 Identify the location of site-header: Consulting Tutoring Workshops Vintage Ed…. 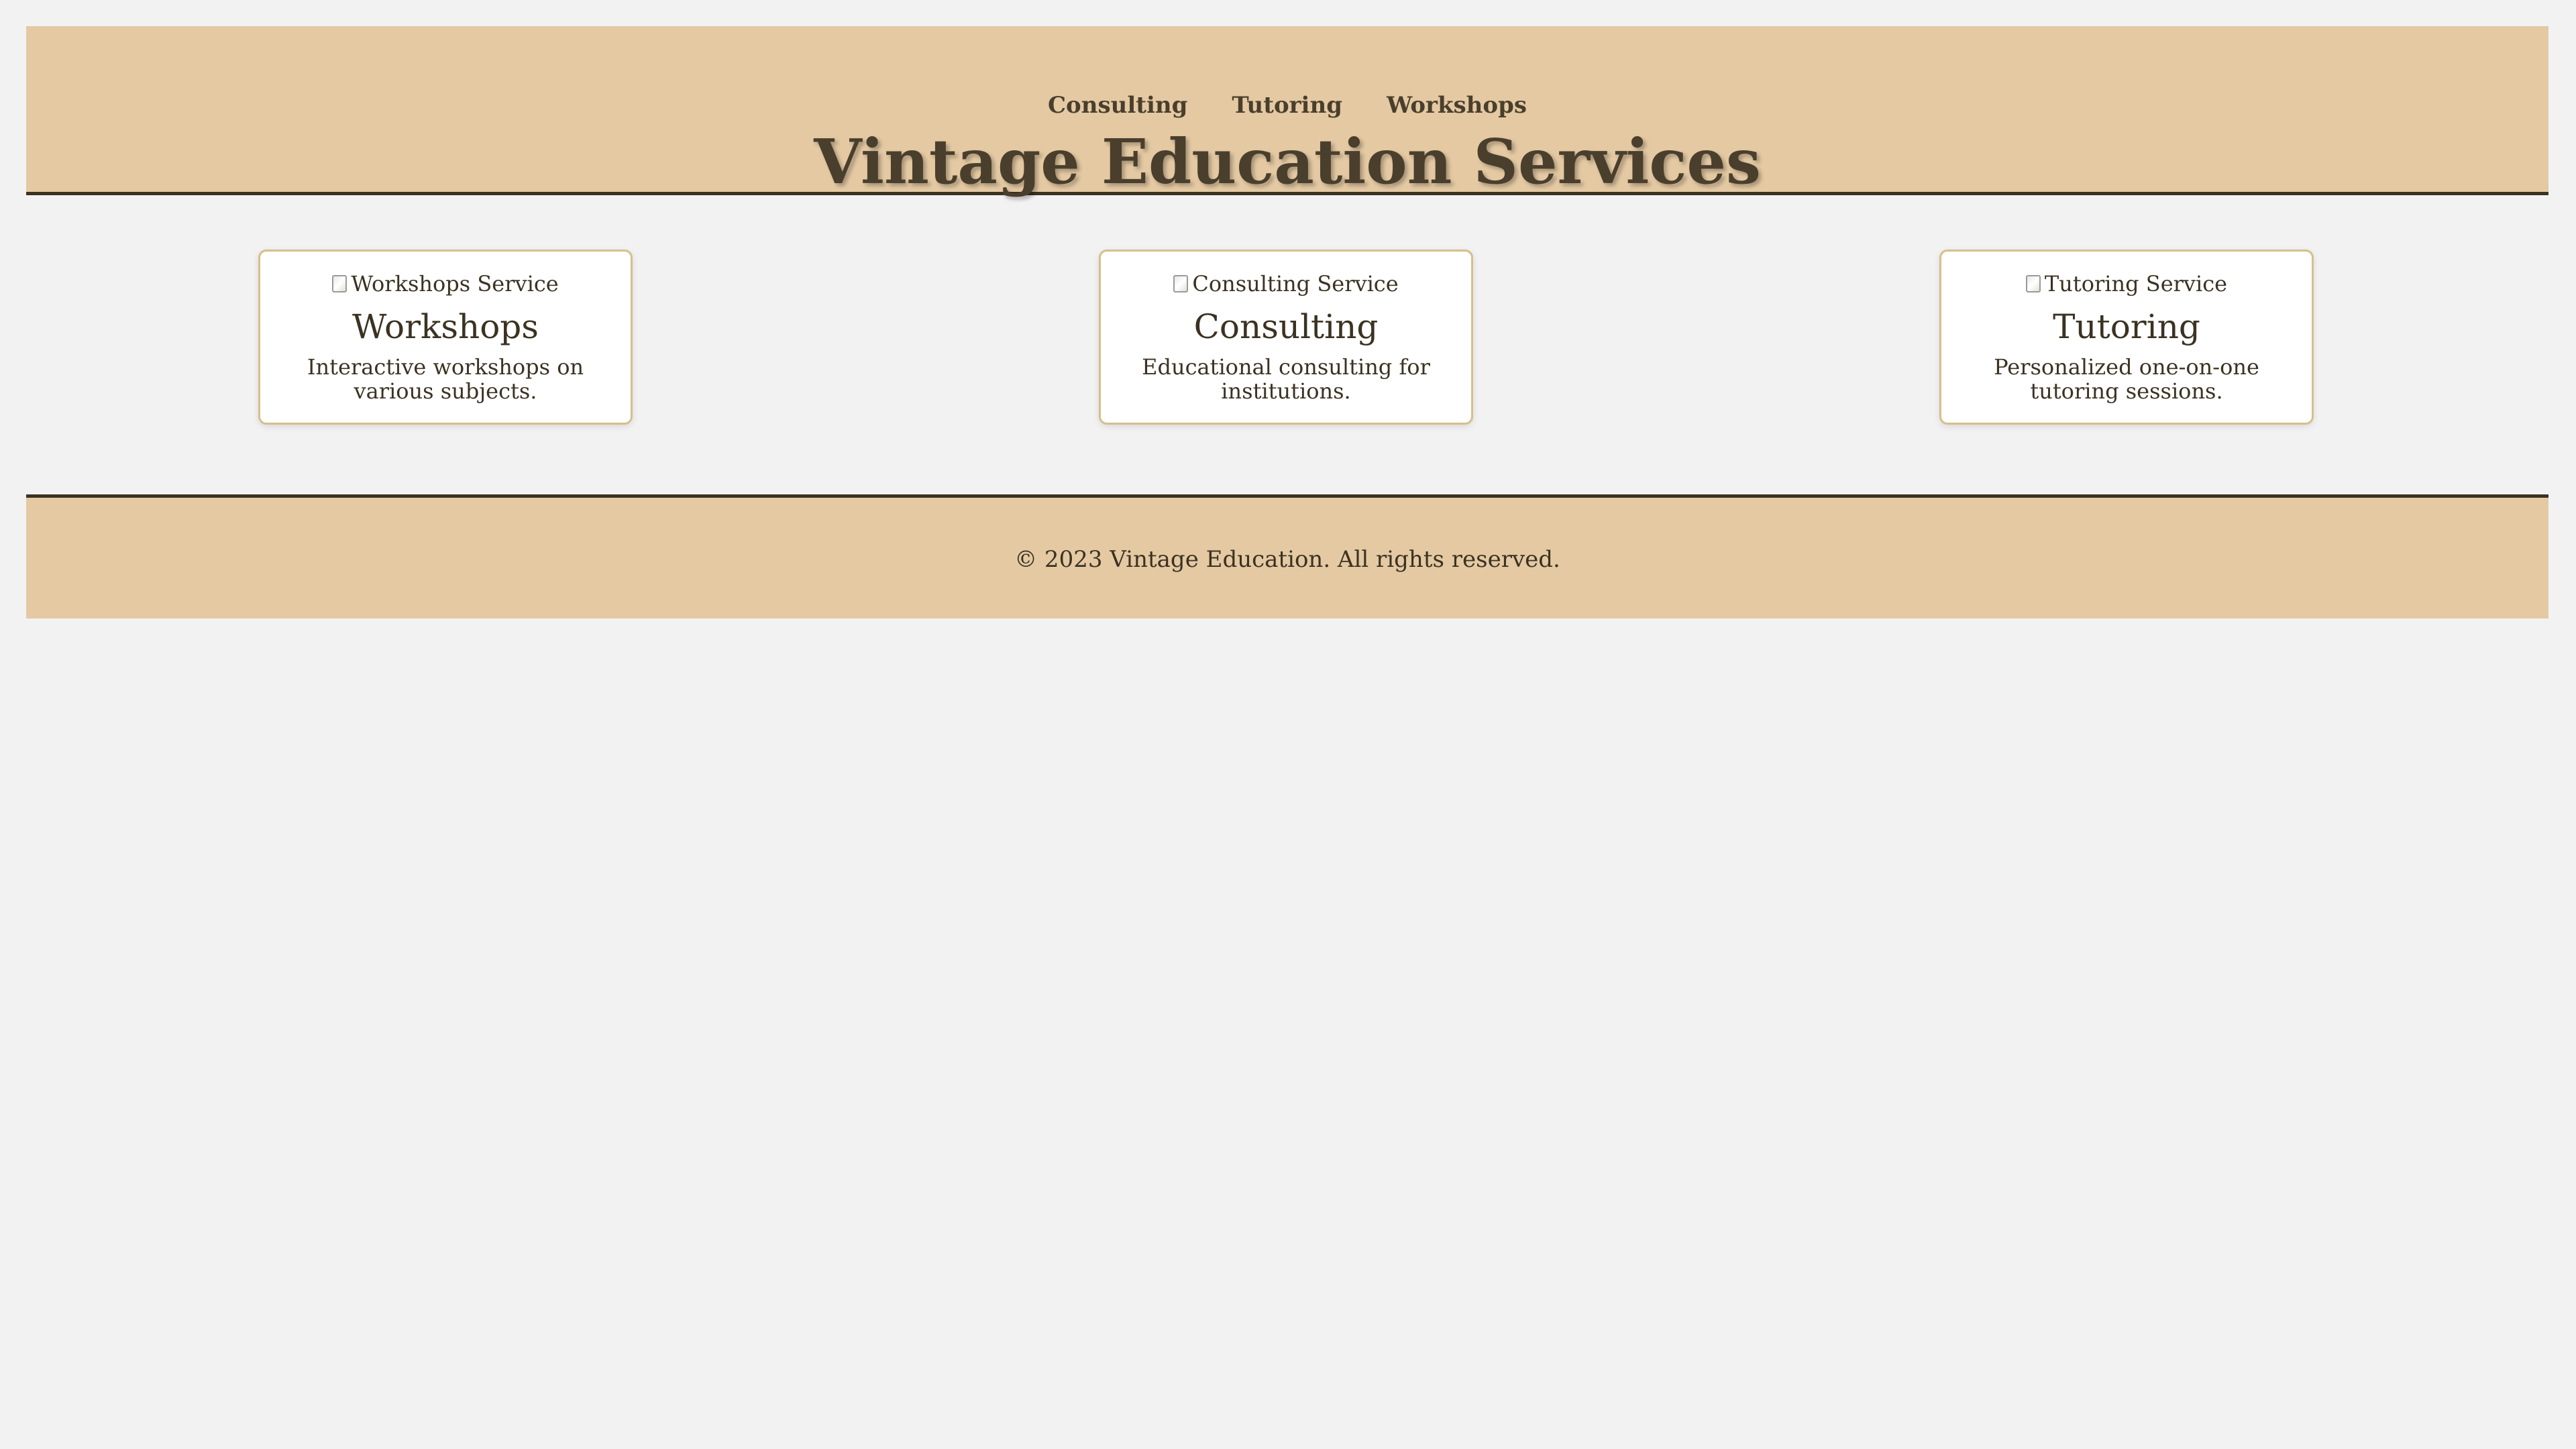
(1287, 112).